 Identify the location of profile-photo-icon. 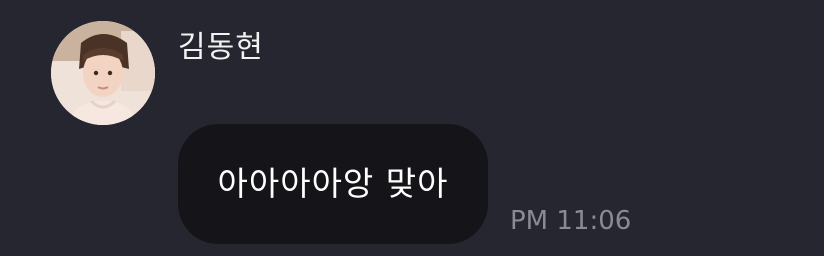
(103, 73).